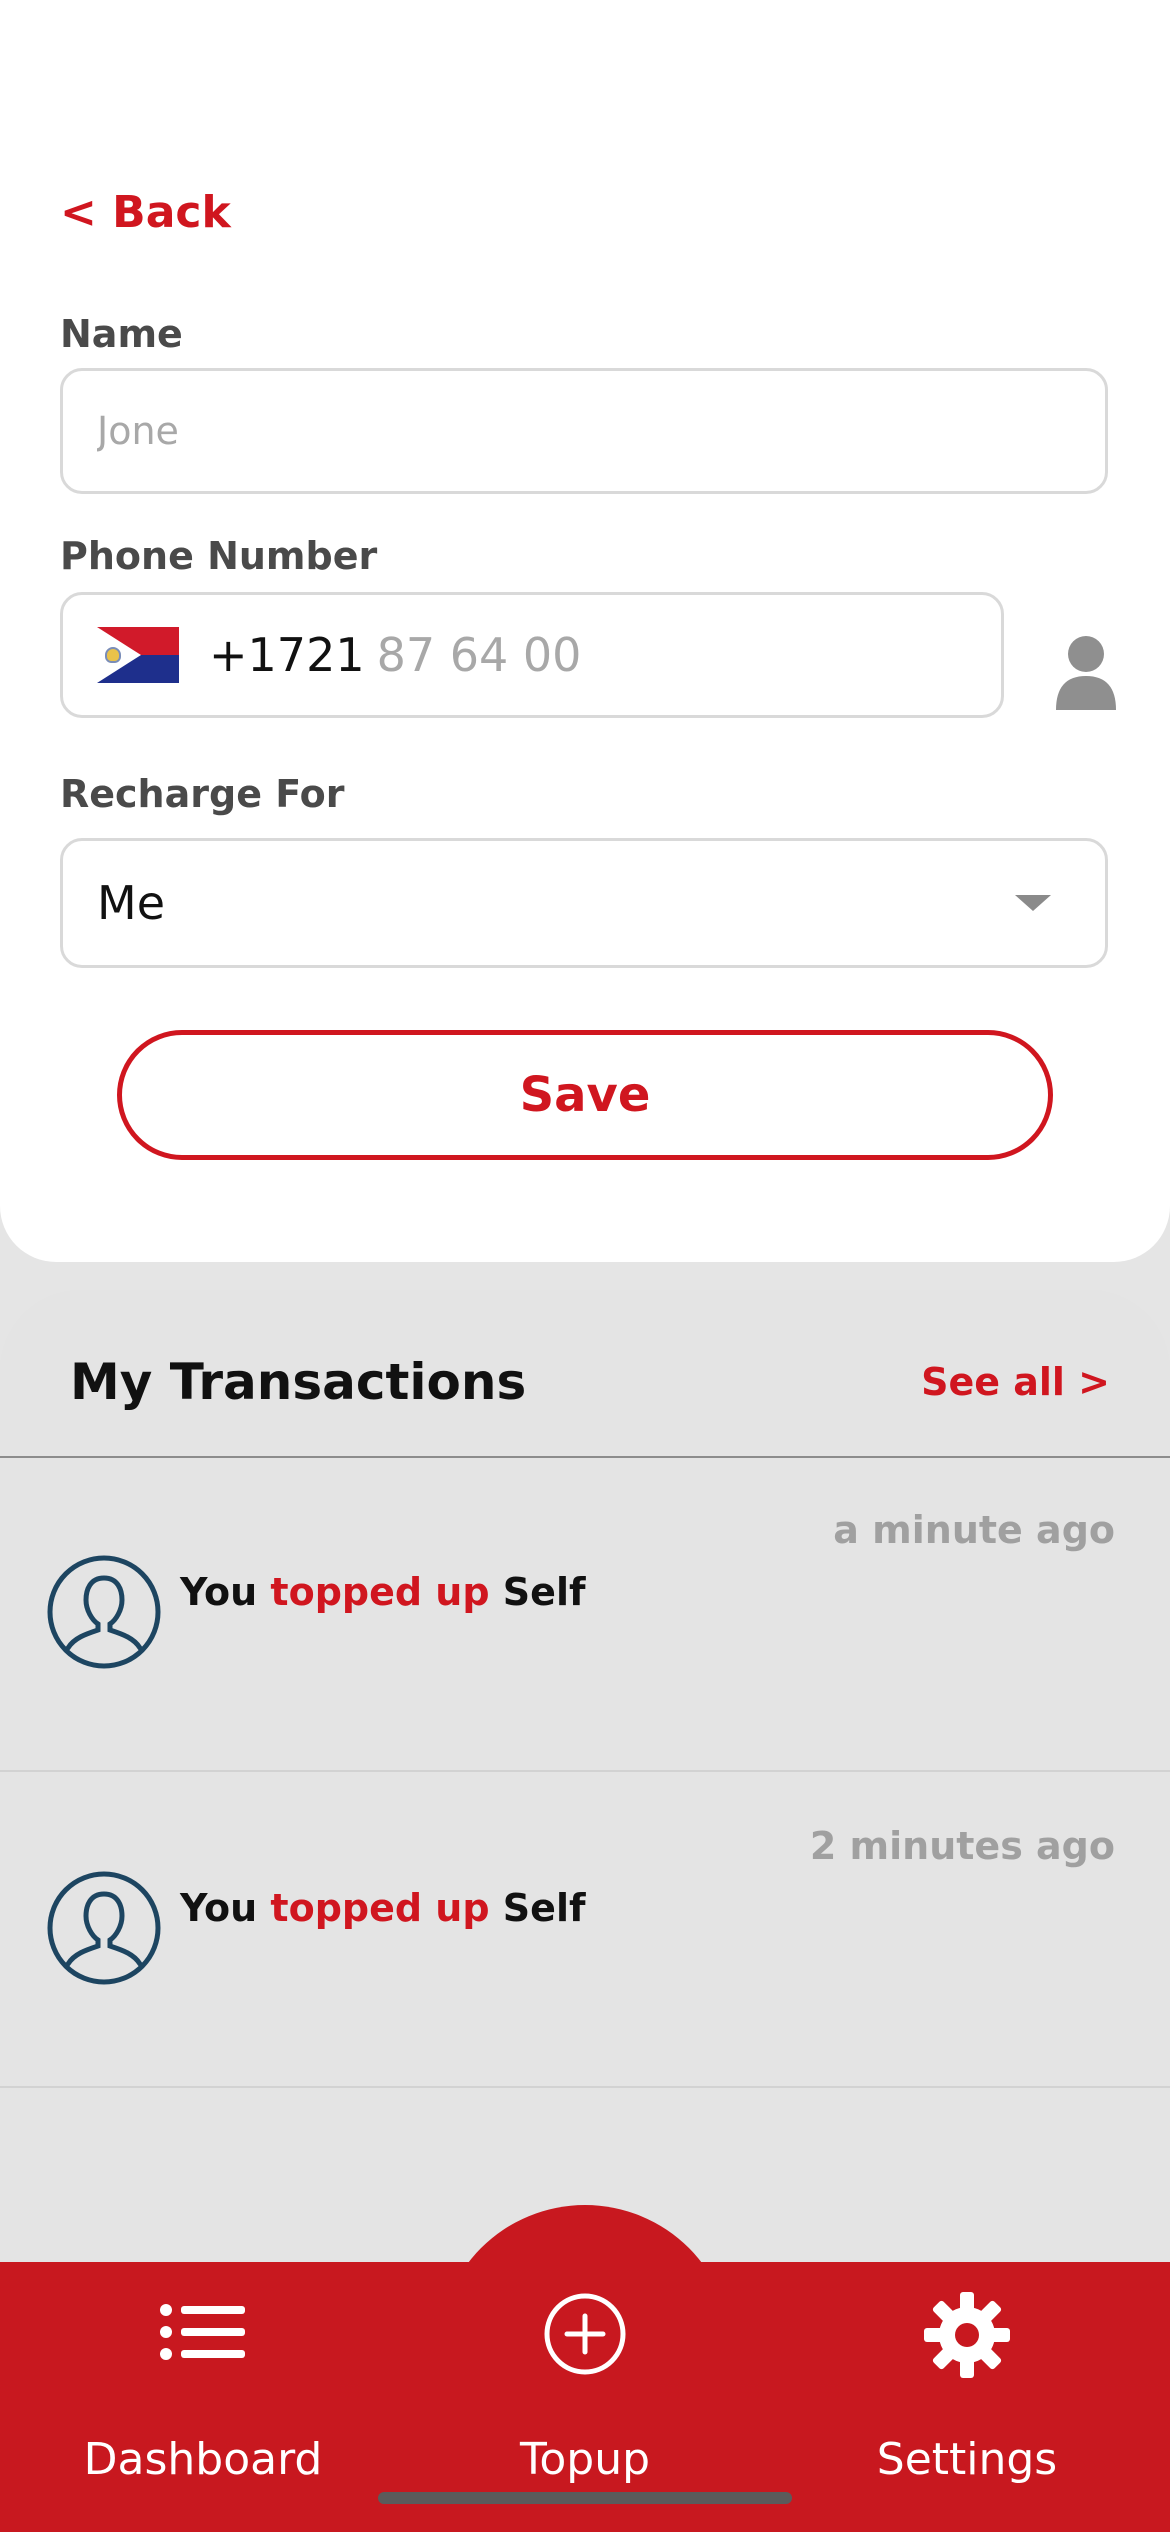 The height and width of the screenshot is (2532, 1170). I want to click on transactions-title: My Transactions, so click(298, 1382).